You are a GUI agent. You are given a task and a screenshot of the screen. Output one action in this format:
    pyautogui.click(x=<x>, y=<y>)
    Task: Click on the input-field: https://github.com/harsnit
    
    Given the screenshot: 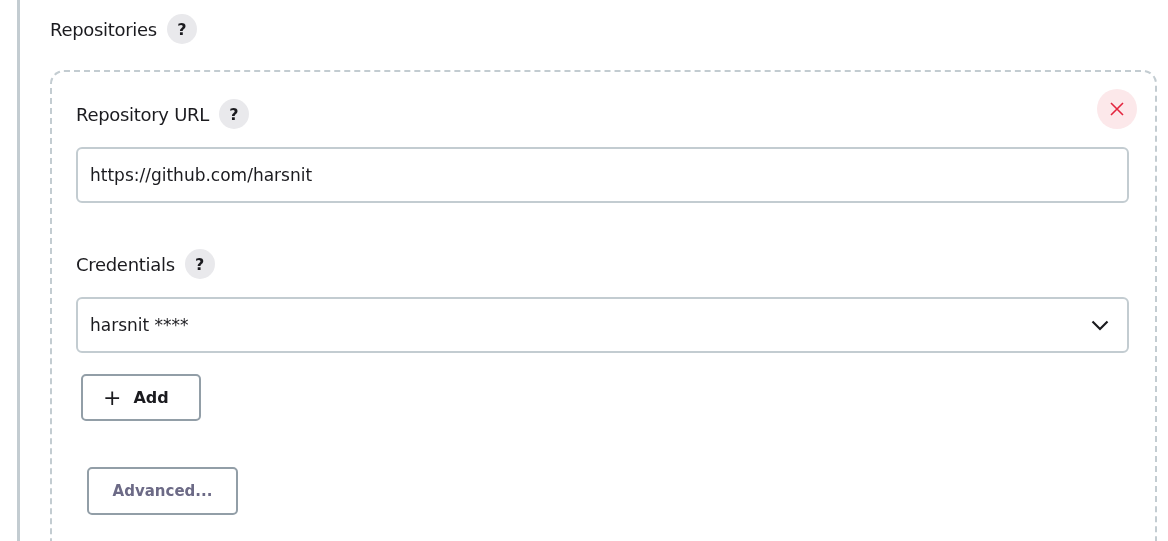 What is the action you would take?
    pyautogui.click(x=602, y=175)
    